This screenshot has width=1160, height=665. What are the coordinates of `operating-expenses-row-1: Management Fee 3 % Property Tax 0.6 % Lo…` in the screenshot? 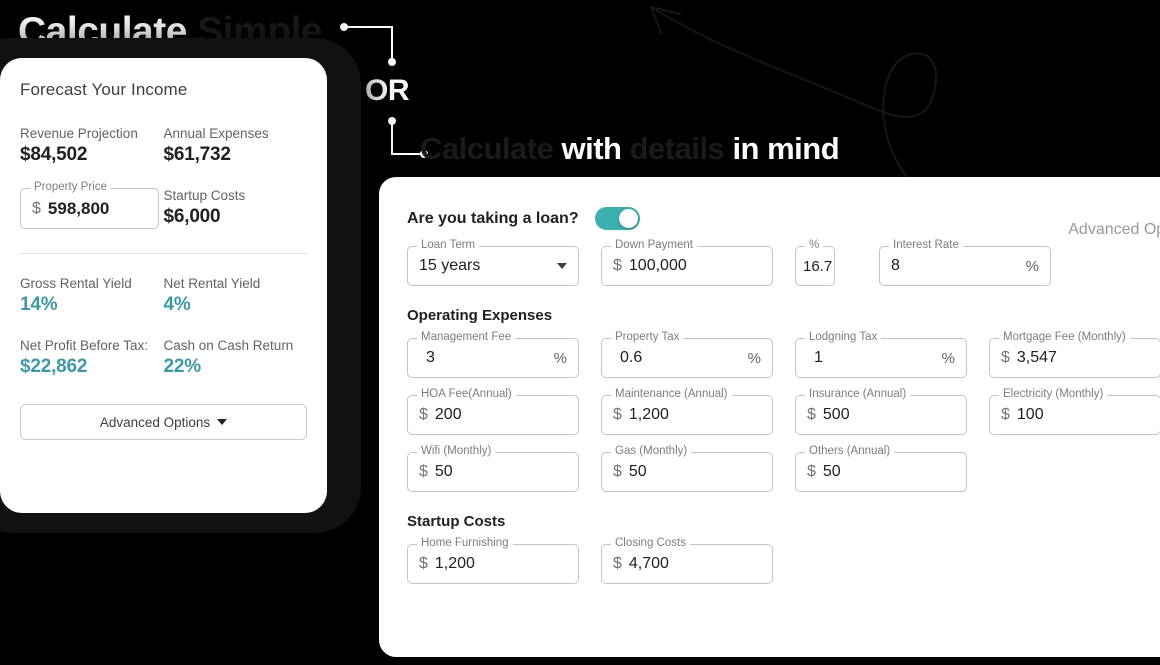 It's located at (783, 354).